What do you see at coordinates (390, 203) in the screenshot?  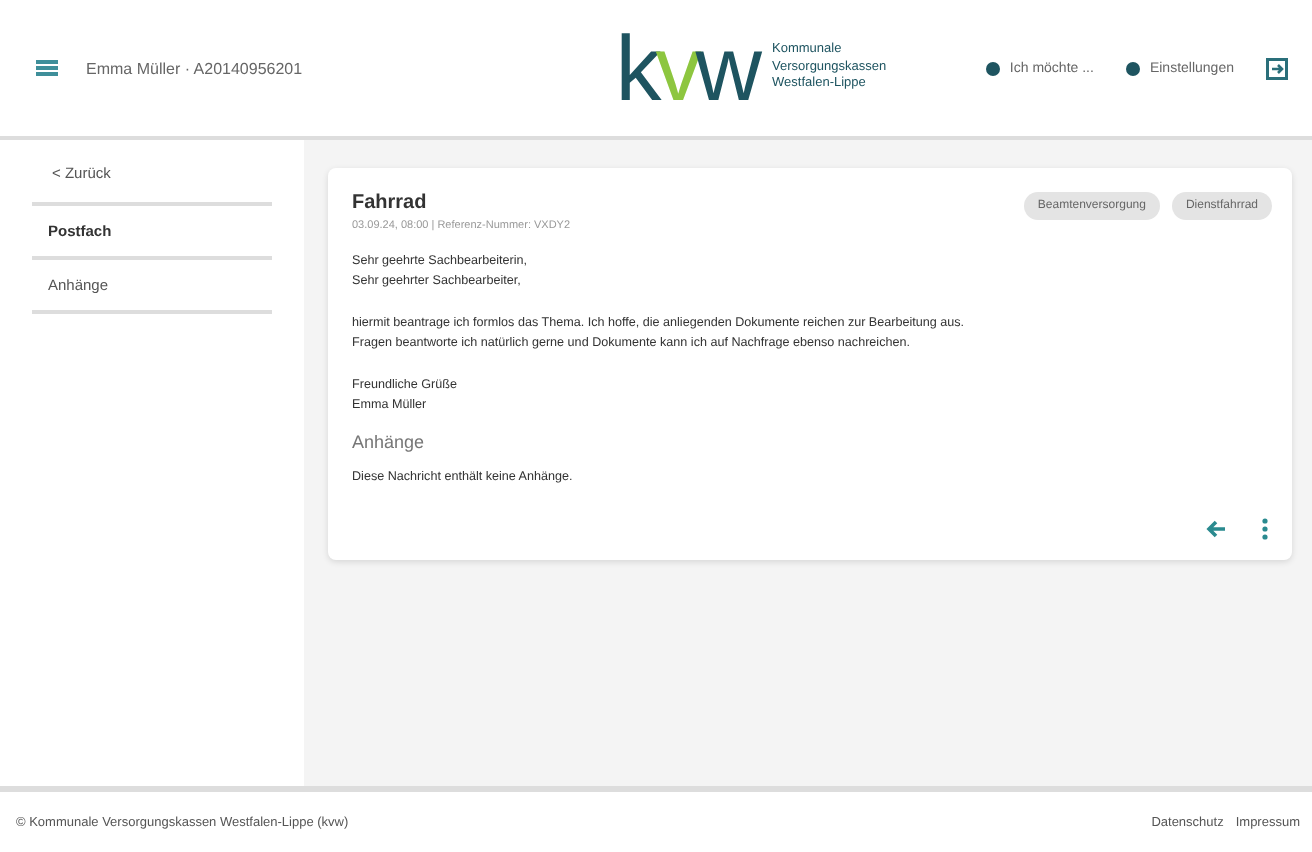 I see `message-title: Fahrrad` at bounding box center [390, 203].